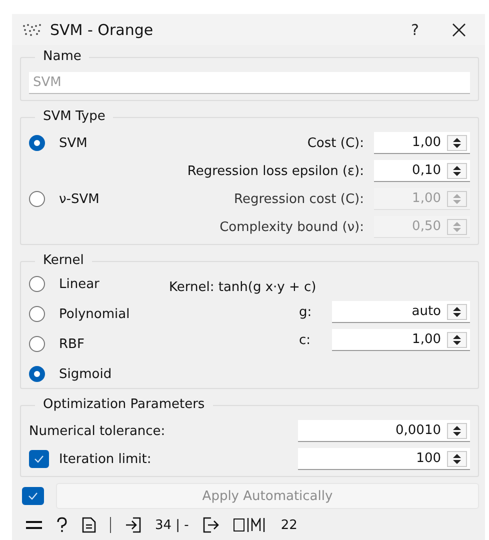 The image size is (489, 540). What do you see at coordinates (84, 199) in the screenshot?
I see `radio-button: ν-SVM` at bounding box center [84, 199].